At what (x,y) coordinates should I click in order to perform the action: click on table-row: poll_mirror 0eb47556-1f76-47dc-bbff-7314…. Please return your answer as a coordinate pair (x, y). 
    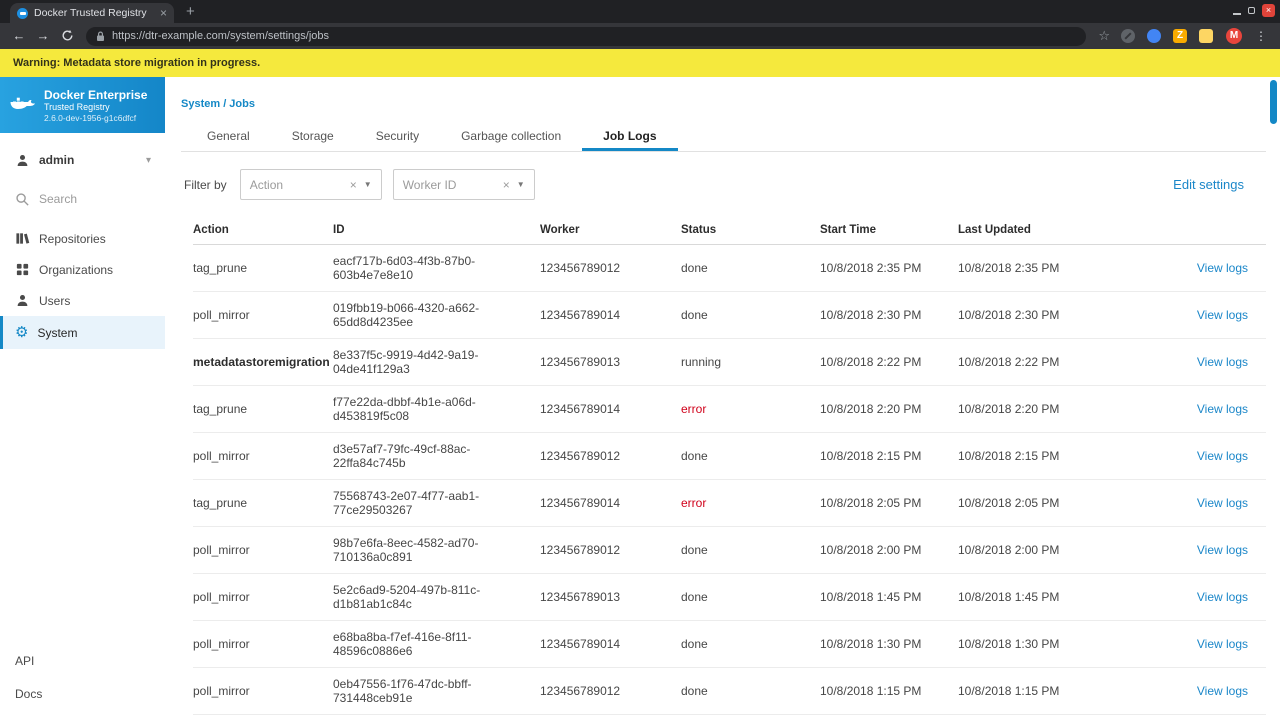
    Looking at the image, I should click on (729, 691).